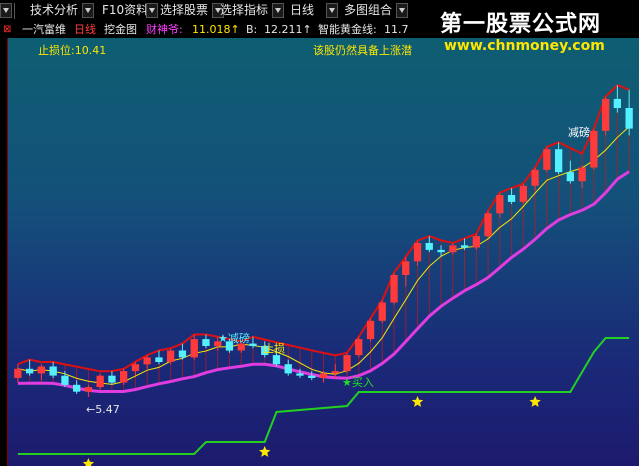  I want to click on toolbar-scroll-left-button, so click(6, 10).